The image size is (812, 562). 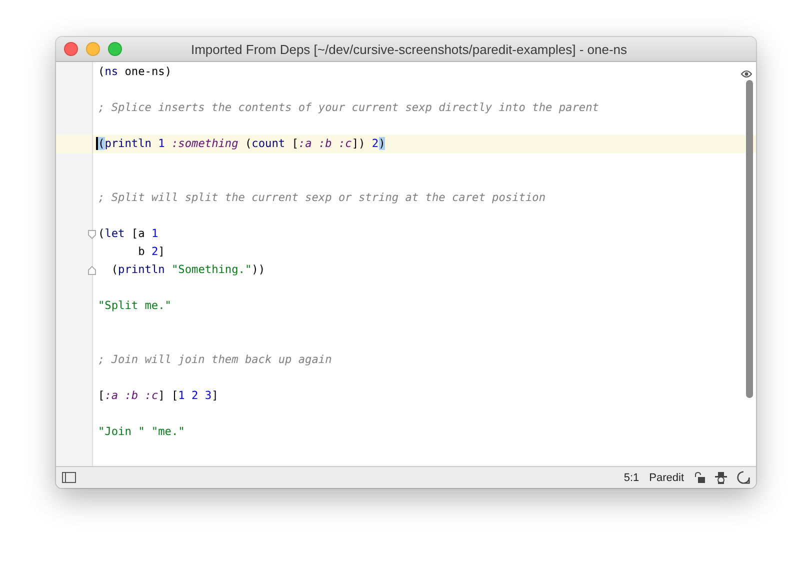 What do you see at coordinates (215, 360) in the screenshot?
I see `code-line: ; Join will join them back up again` at bounding box center [215, 360].